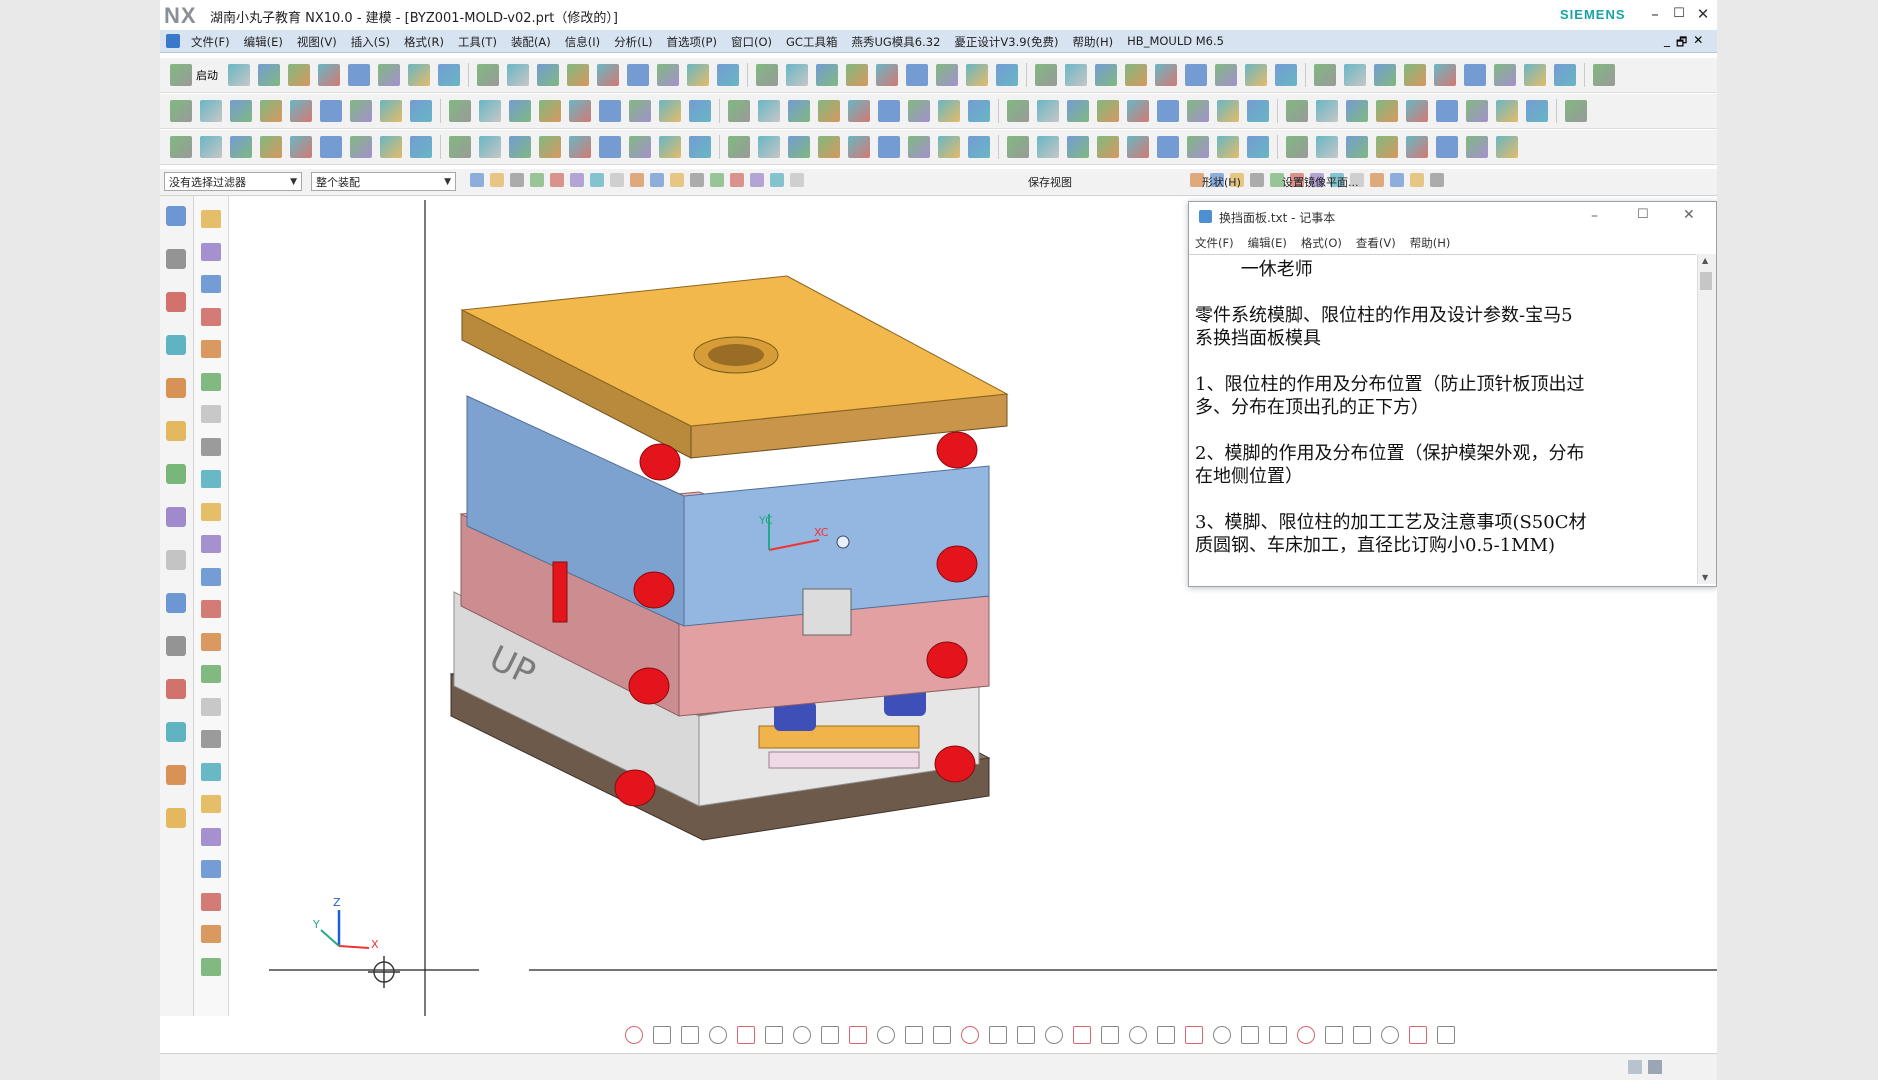 This screenshot has height=1080, width=1878. What do you see at coordinates (531, 42) in the screenshot?
I see `menu-item: 装配(A)` at bounding box center [531, 42].